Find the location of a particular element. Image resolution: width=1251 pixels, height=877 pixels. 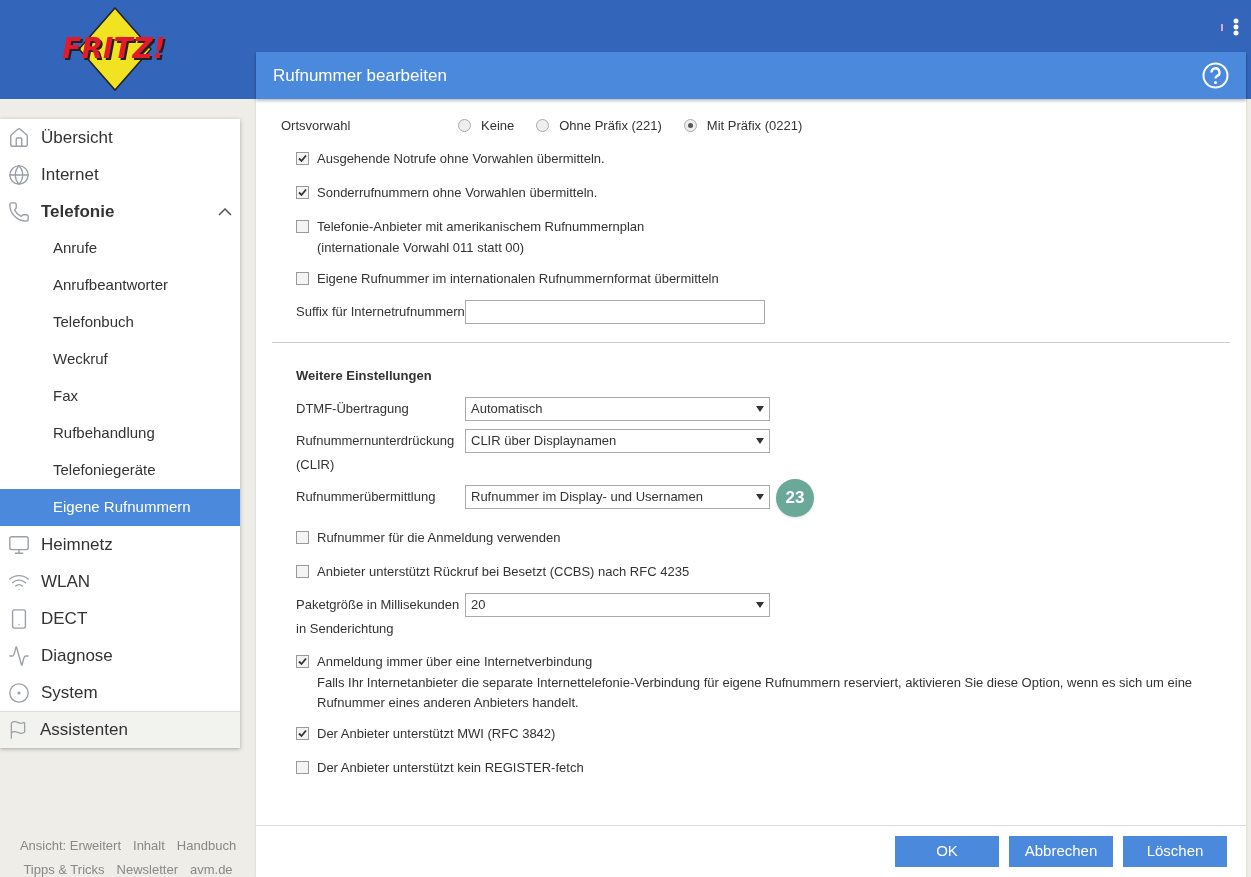

nav-subitem: Weckruf is located at coordinates (120, 359).